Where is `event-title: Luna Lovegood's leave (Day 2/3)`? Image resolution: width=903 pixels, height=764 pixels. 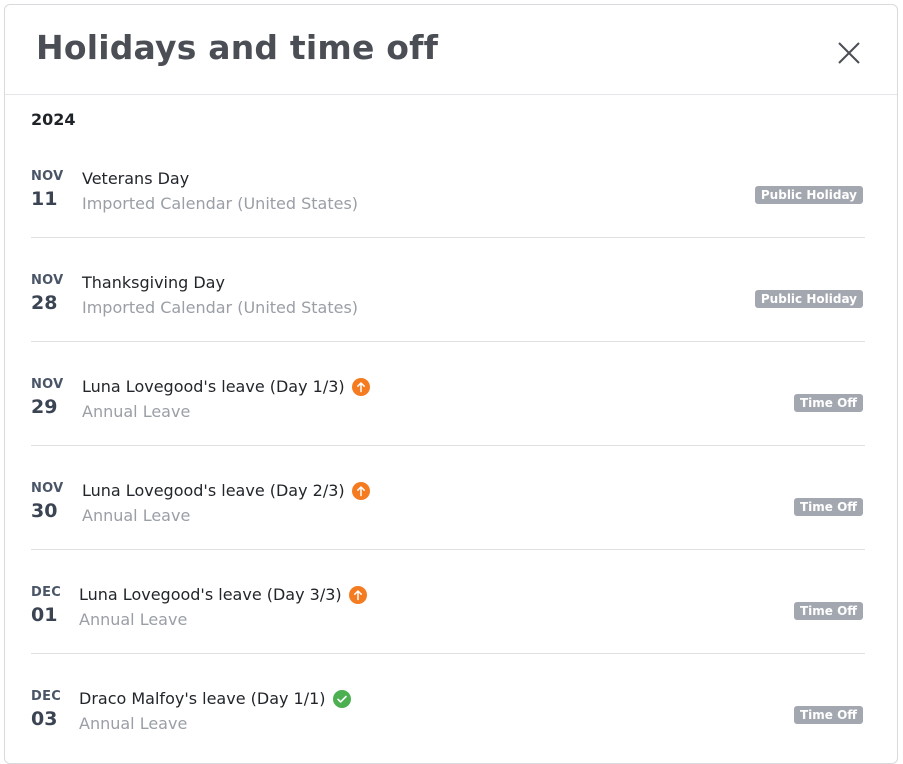
event-title: Luna Lovegood's leave (Day 2/3) is located at coordinates (226, 490).